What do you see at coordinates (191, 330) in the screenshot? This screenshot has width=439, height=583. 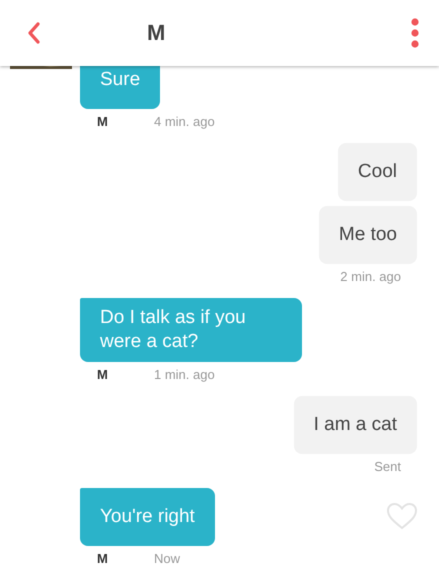 I see `message-bubble: Do I talk as if you were a cat?` at bounding box center [191, 330].